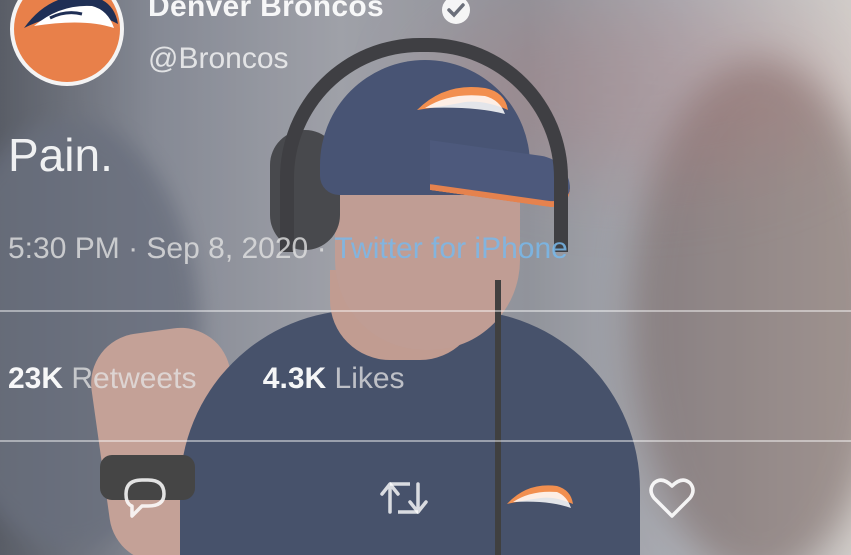  I want to click on heart-icon, so click(672, 498).